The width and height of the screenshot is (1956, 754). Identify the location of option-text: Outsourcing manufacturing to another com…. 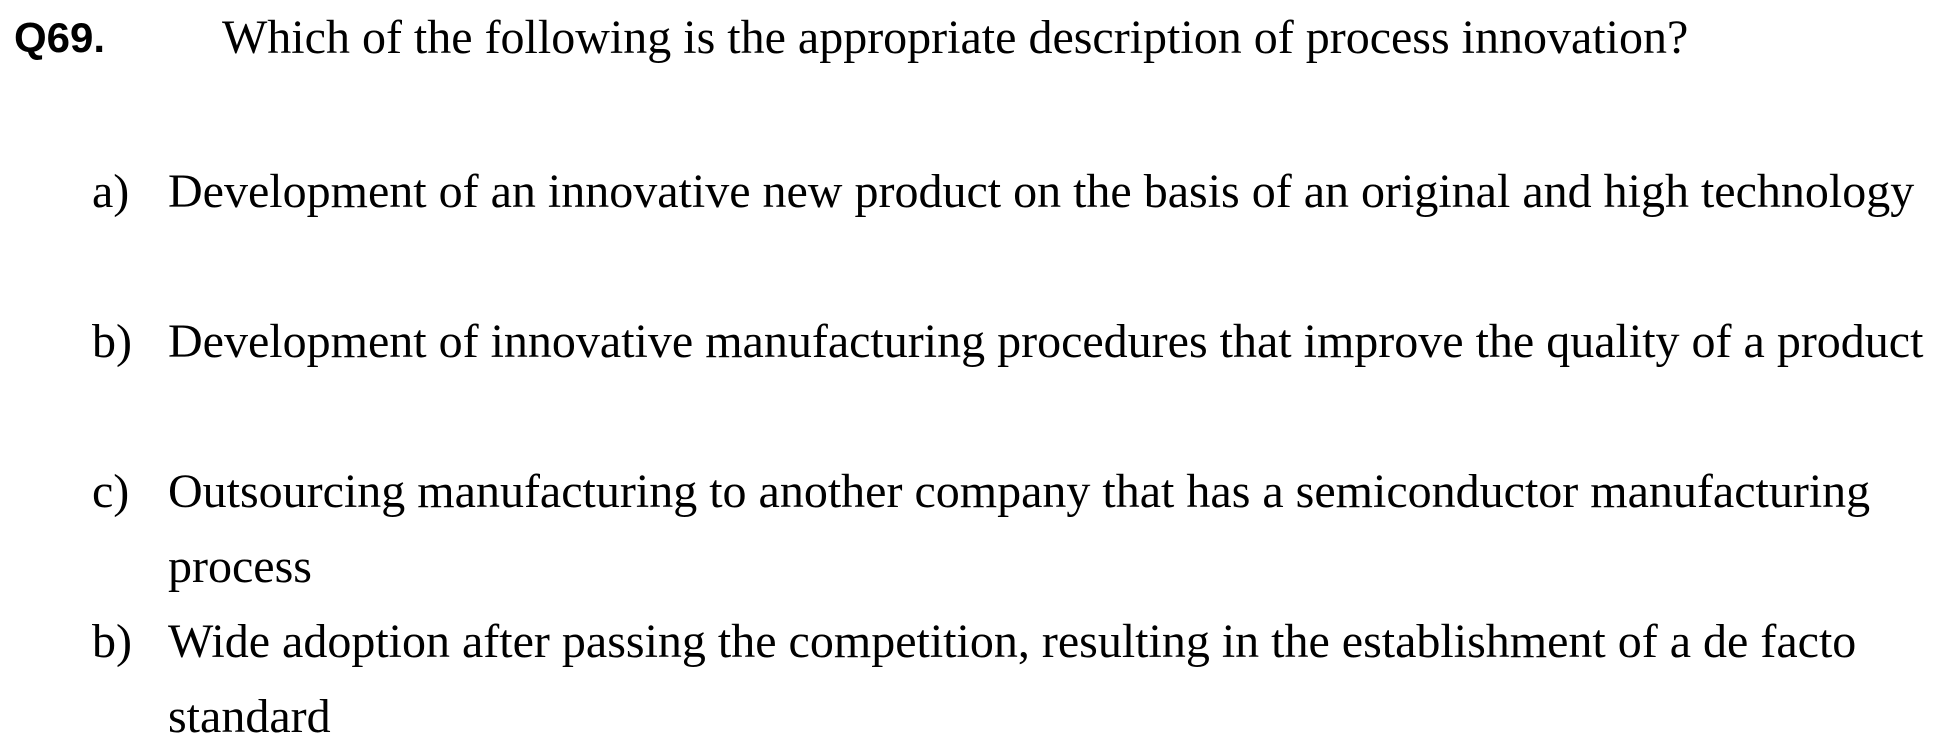
(1019, 529).